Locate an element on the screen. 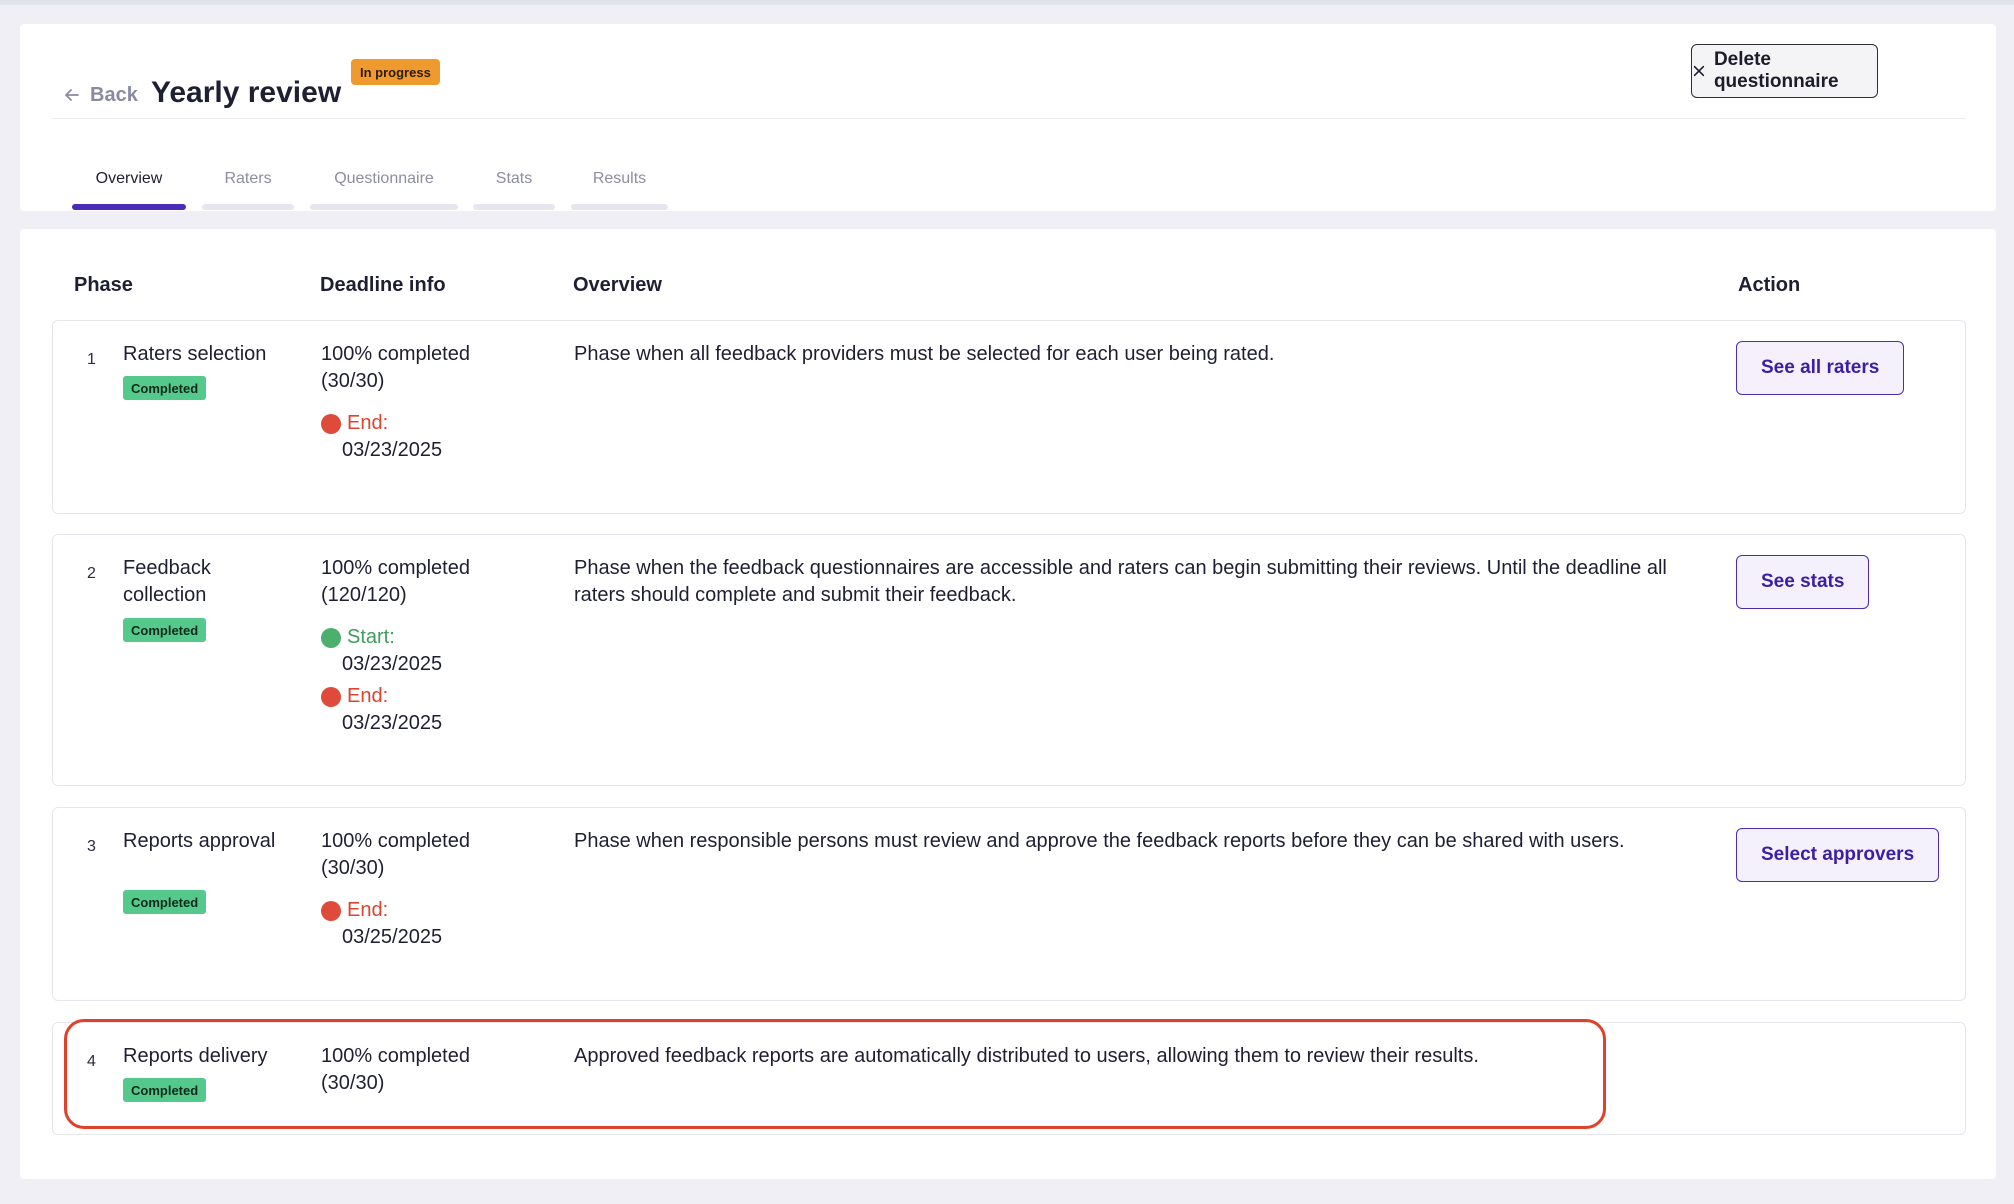 The width and height of the screenshot is (2014, 1204). column-header-overview: Overview is located at coordinates (617, 285).